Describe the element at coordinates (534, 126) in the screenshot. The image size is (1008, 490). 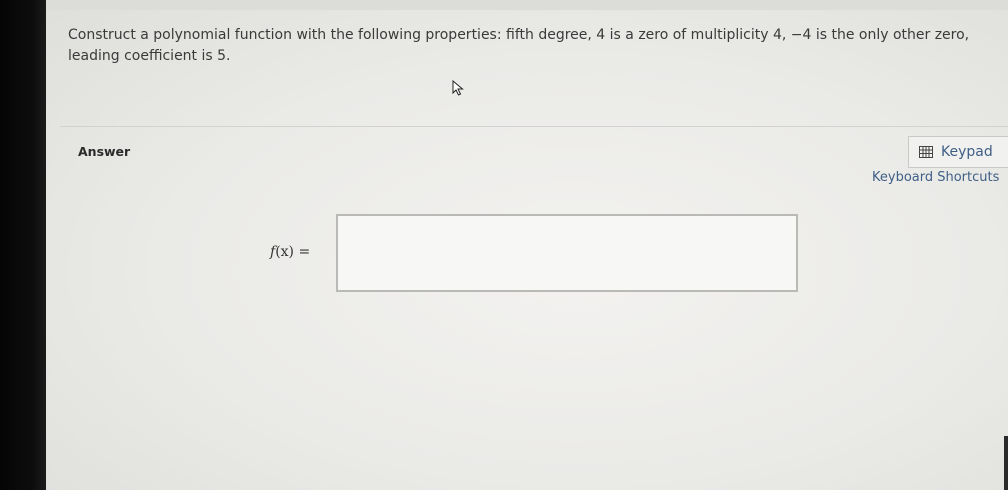
I see `section-divider` at that location.